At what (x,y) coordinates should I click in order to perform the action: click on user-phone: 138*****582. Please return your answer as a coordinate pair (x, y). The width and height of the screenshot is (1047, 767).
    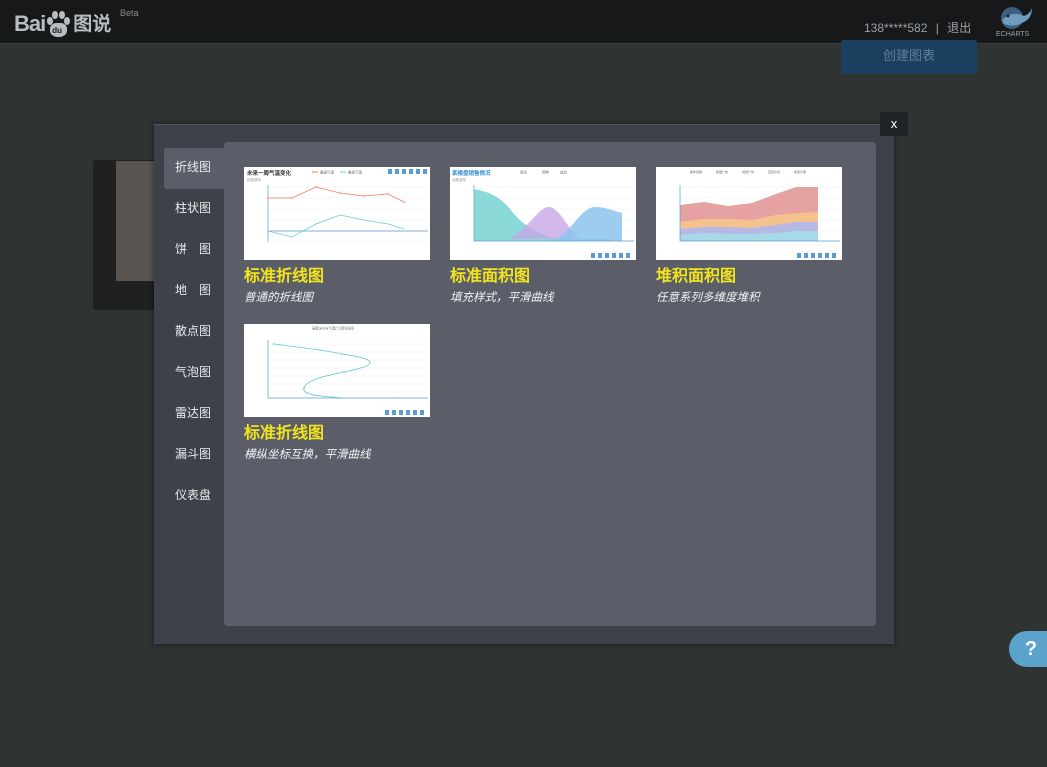
    Looking at the image, I should click on (895, 28).